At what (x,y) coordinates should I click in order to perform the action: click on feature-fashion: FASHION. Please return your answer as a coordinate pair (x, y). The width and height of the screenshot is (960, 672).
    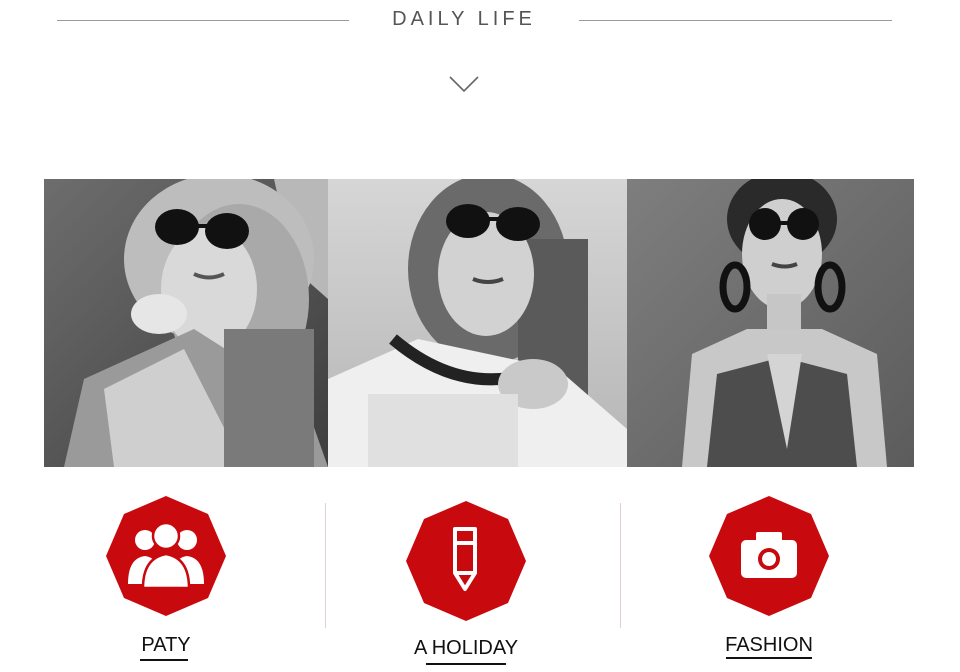
    Looking at the image, I should click on (769, 584).